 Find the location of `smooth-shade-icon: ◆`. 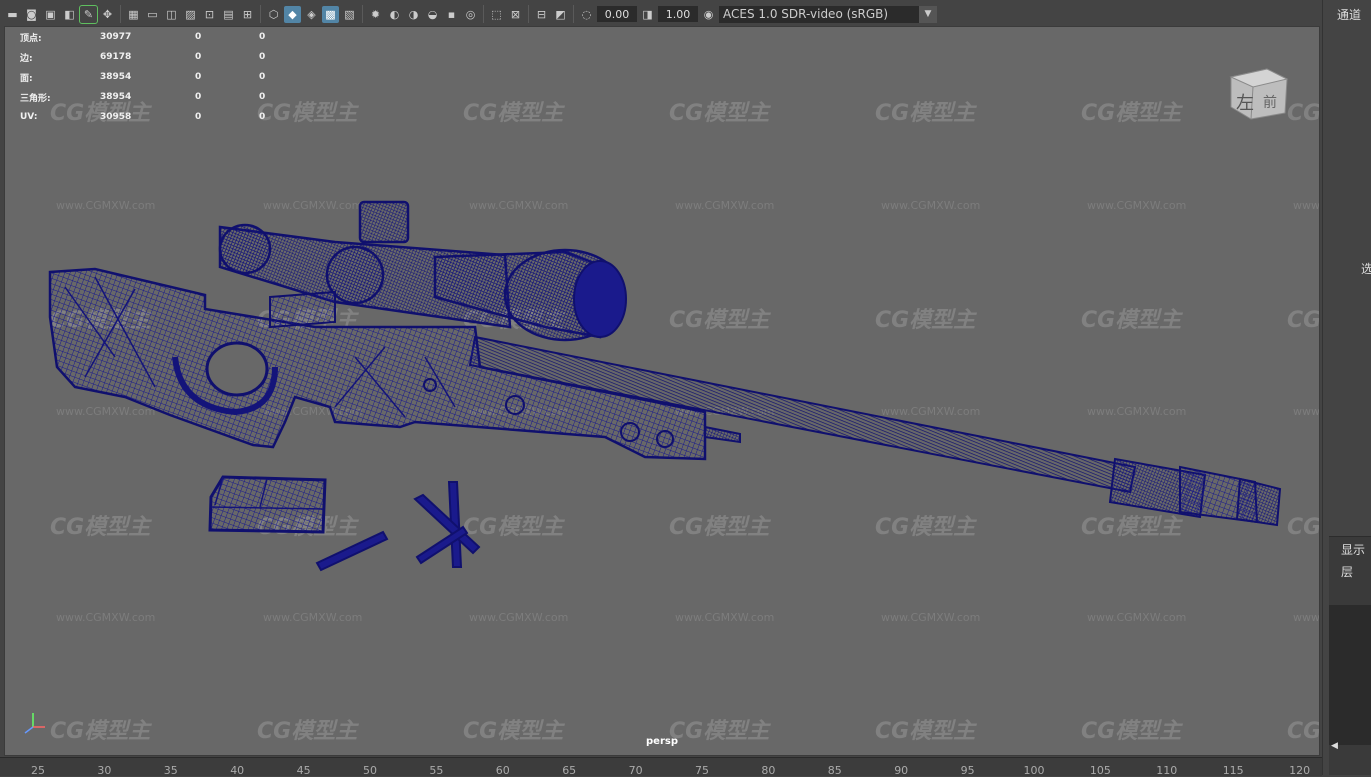

smooth-shade-icon: ◆ is located at coordinates (292, 14).